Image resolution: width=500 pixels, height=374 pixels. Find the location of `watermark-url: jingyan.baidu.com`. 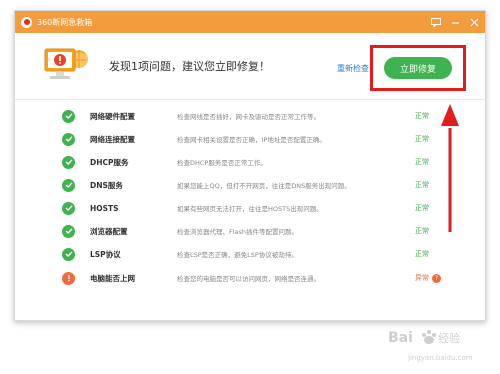

watermark-url: jingyan.baidu.com is located at coordinates (440, 358).